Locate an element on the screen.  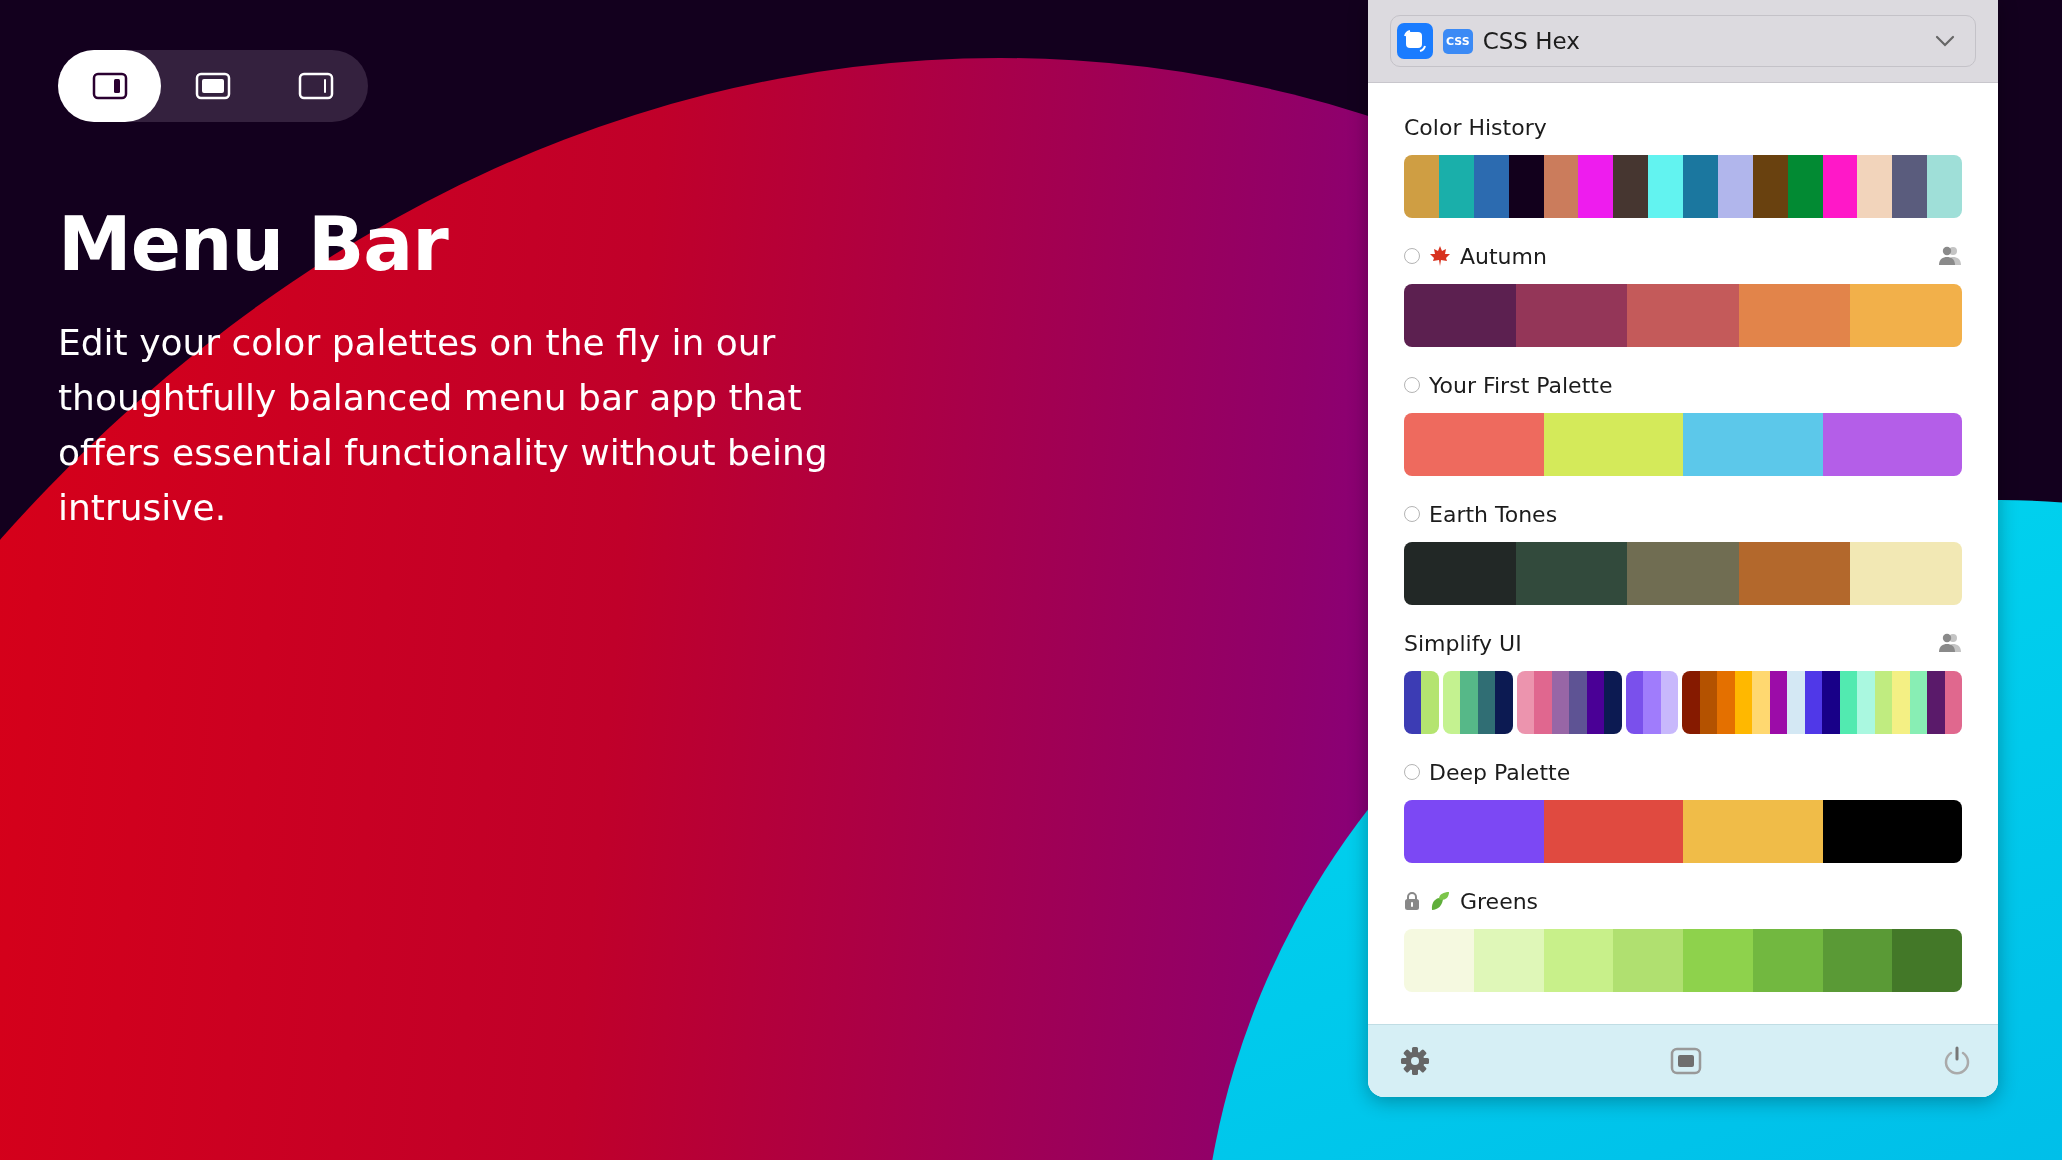
palette-name: Earth Tones is located at coordinates (1493, 514).